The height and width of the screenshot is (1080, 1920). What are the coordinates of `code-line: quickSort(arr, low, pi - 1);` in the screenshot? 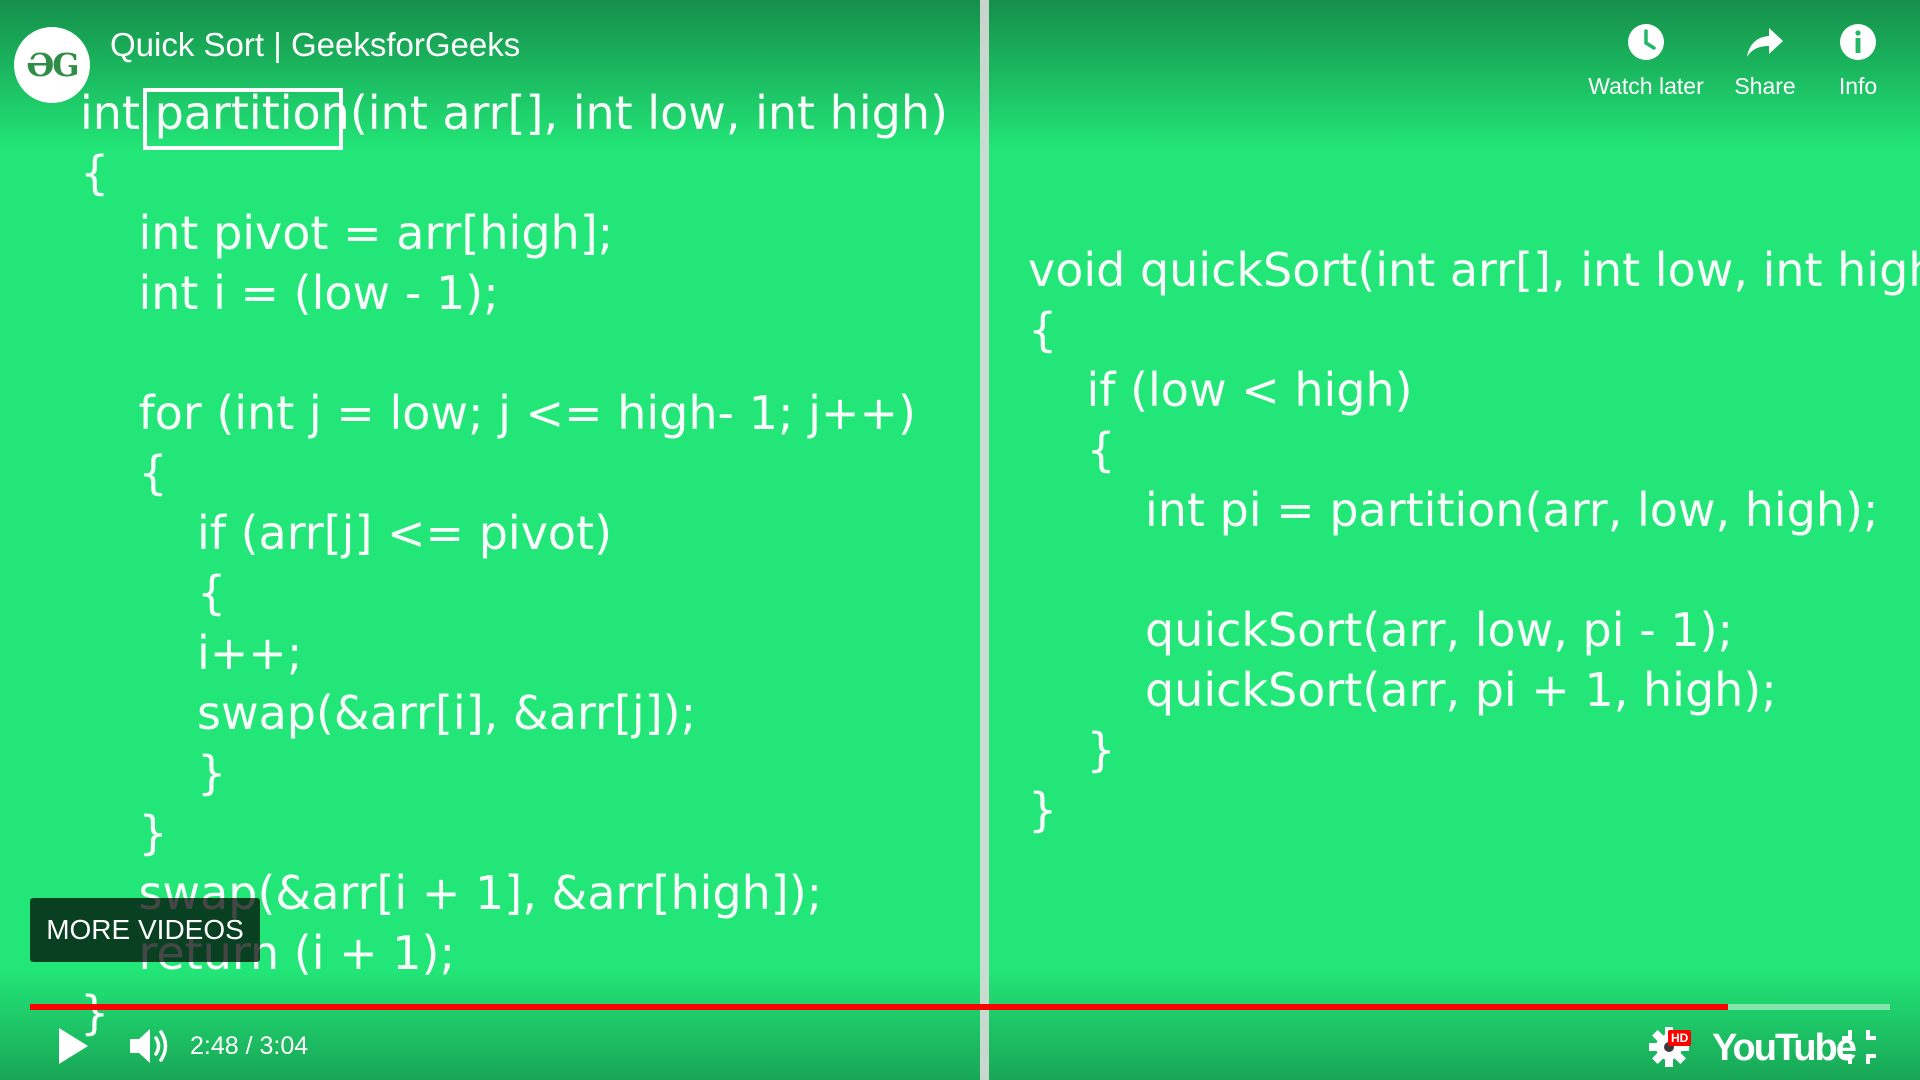 It's located at (1381, 630).